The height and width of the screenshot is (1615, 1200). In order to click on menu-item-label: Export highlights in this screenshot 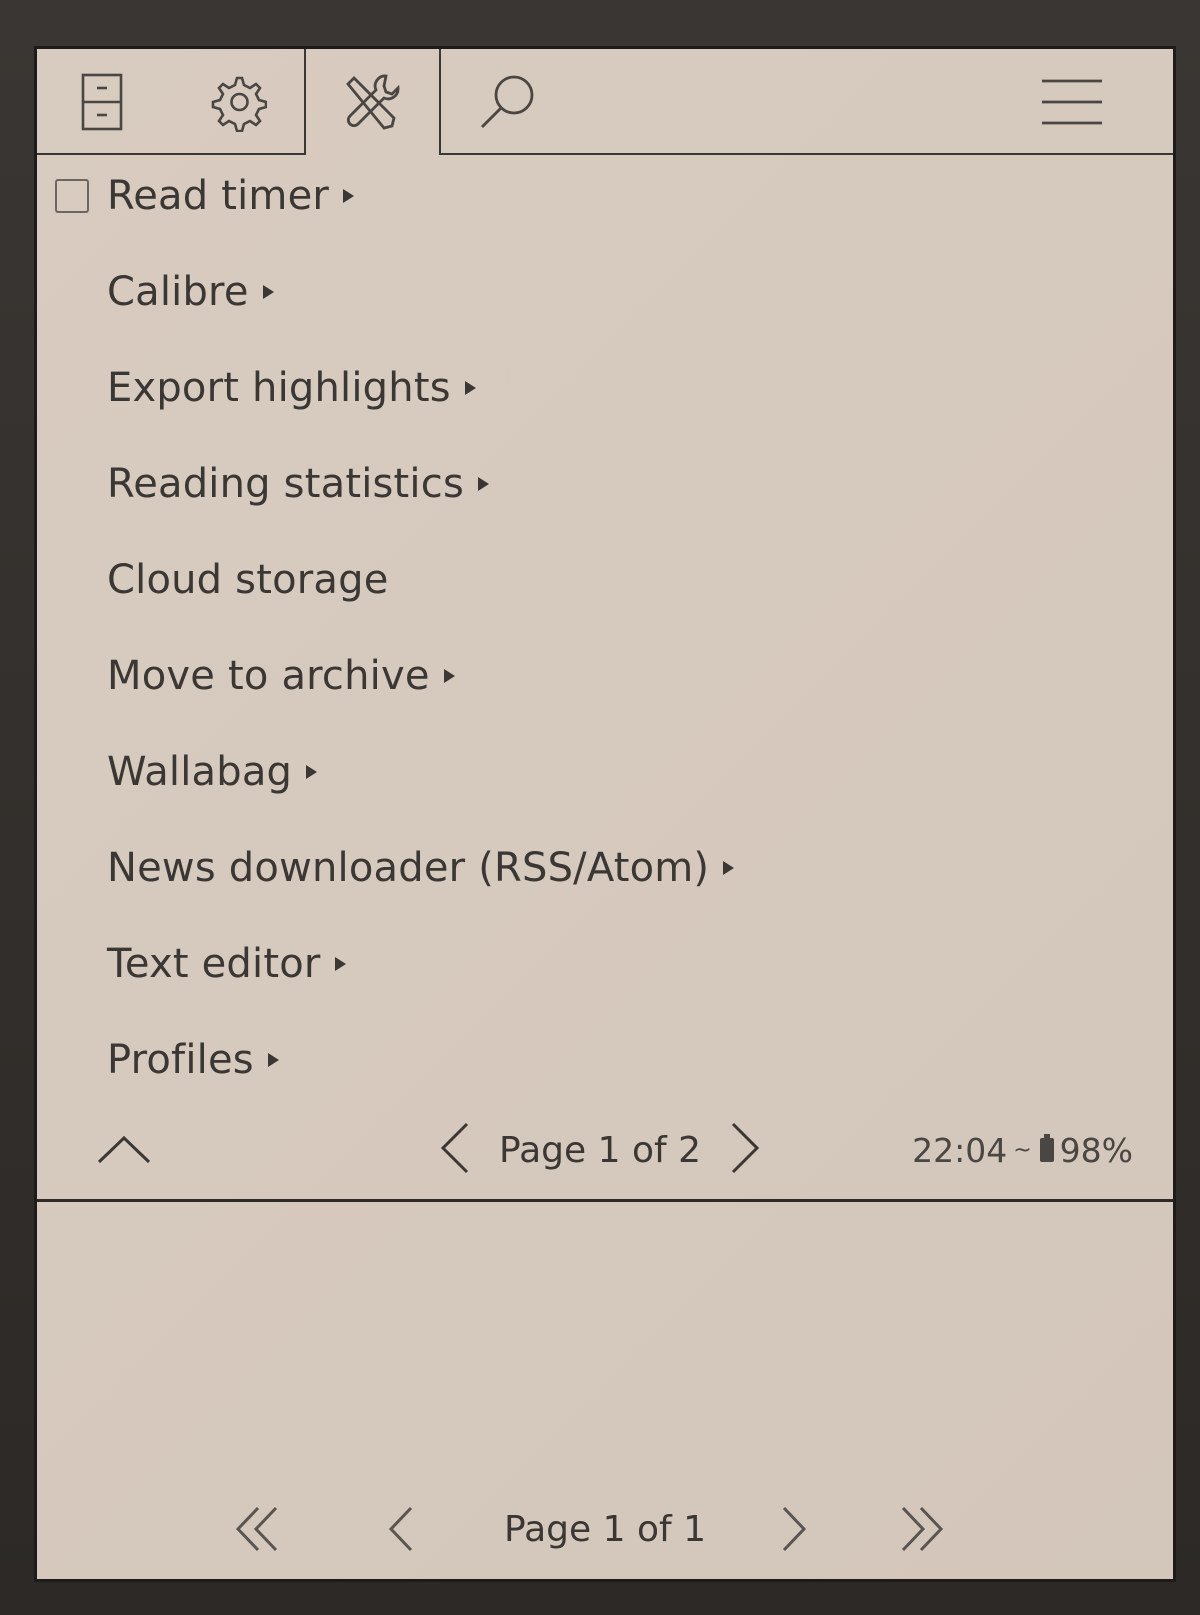, I will do `click(279, 388)`.